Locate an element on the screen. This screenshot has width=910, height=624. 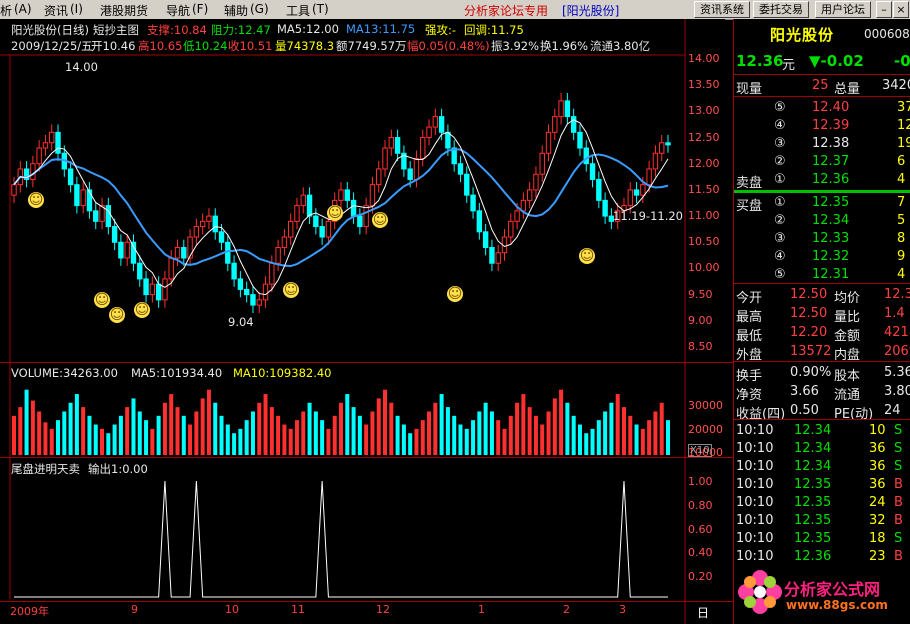
volume-header: VOLUME:34263.00 is located at coordinates (64, 373).